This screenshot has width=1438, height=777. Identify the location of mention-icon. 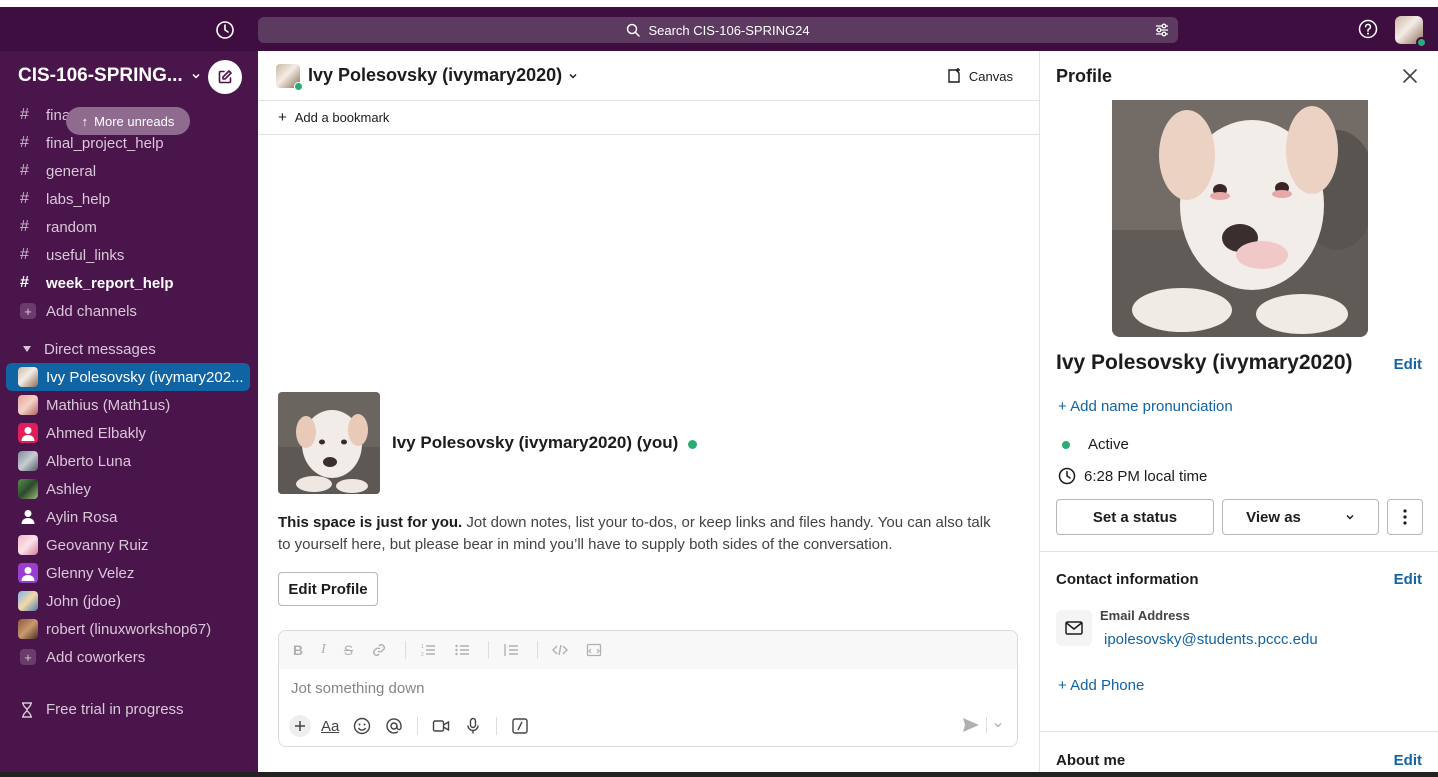
(394, 726).